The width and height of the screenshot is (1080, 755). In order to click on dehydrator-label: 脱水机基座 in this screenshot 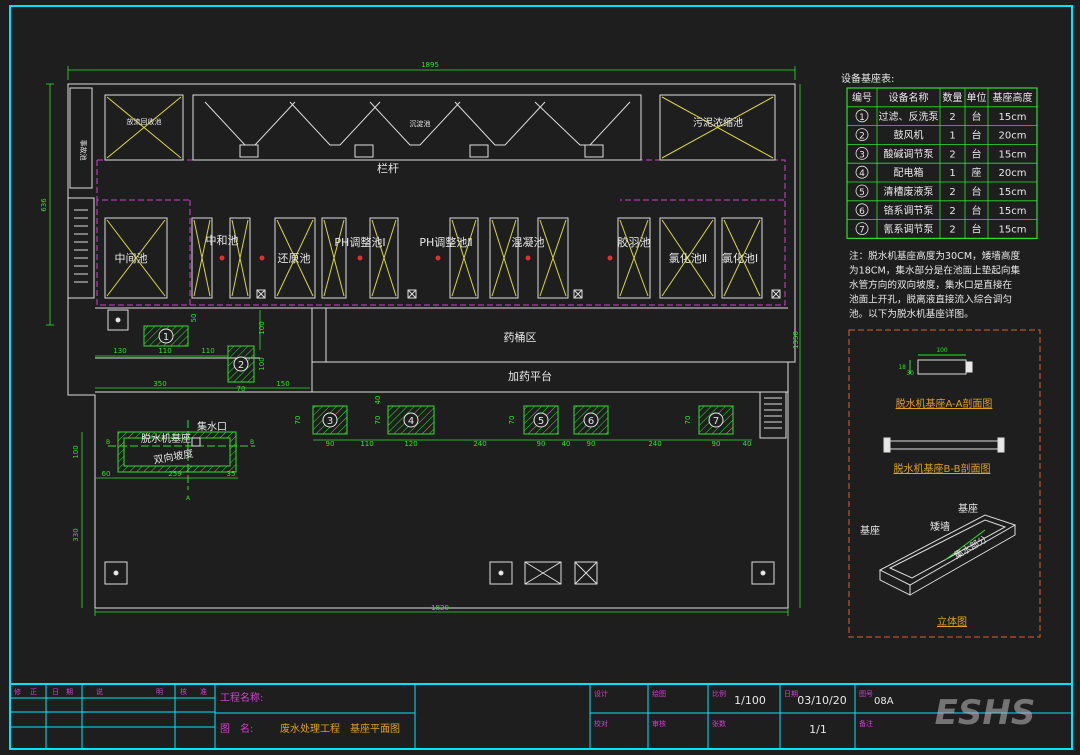, I will do `click(166, 438)`.